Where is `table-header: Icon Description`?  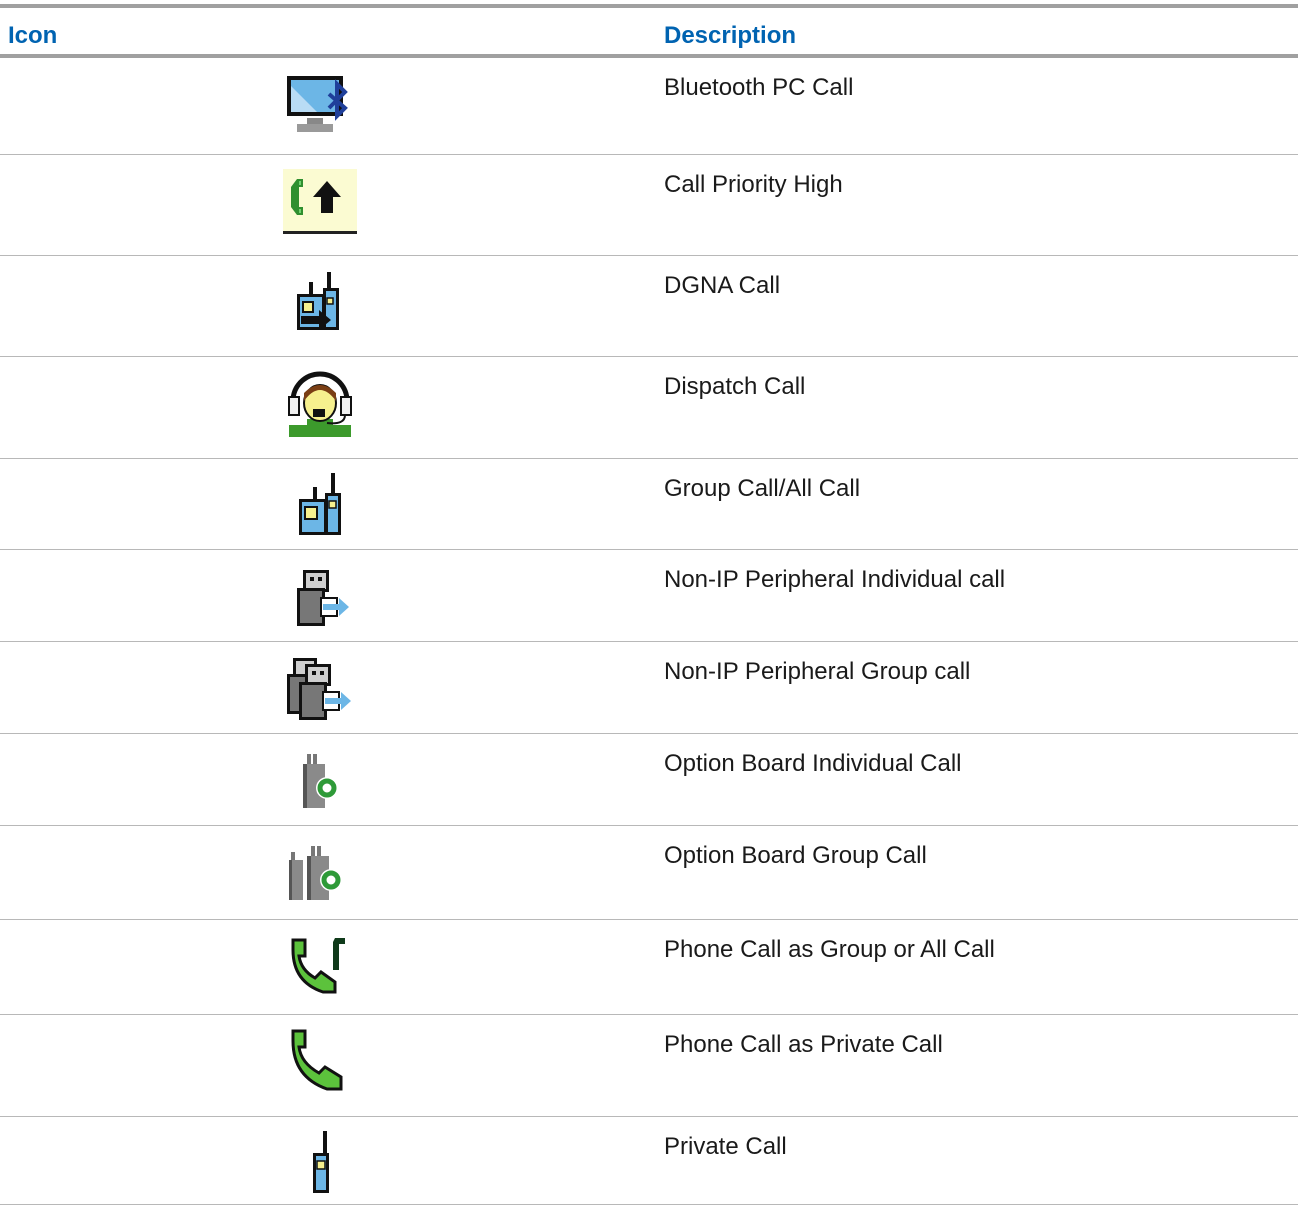
table-header: Icon Description is located at coordinates (649, 33).